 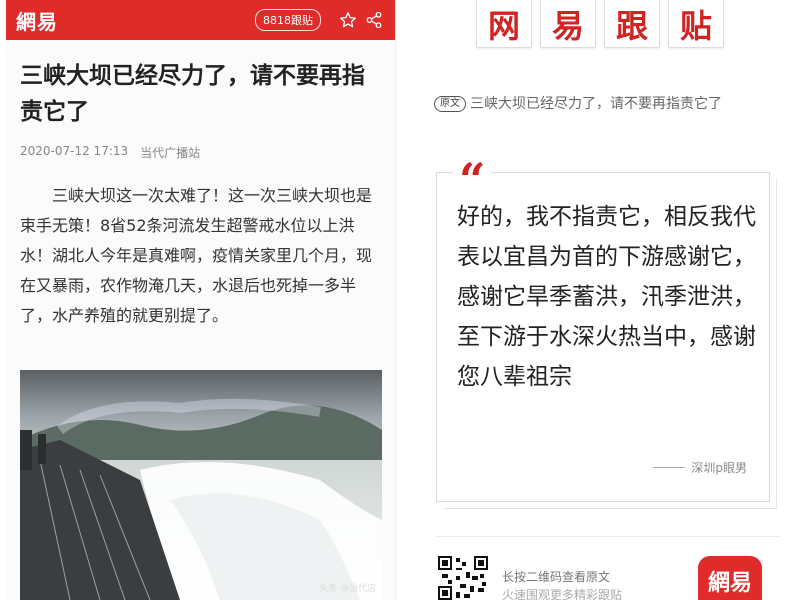 What do you see at coordinates (730, 578) in the screenshot?
I see `netease-app-icon: 網易` at bounding box center [730, 578].